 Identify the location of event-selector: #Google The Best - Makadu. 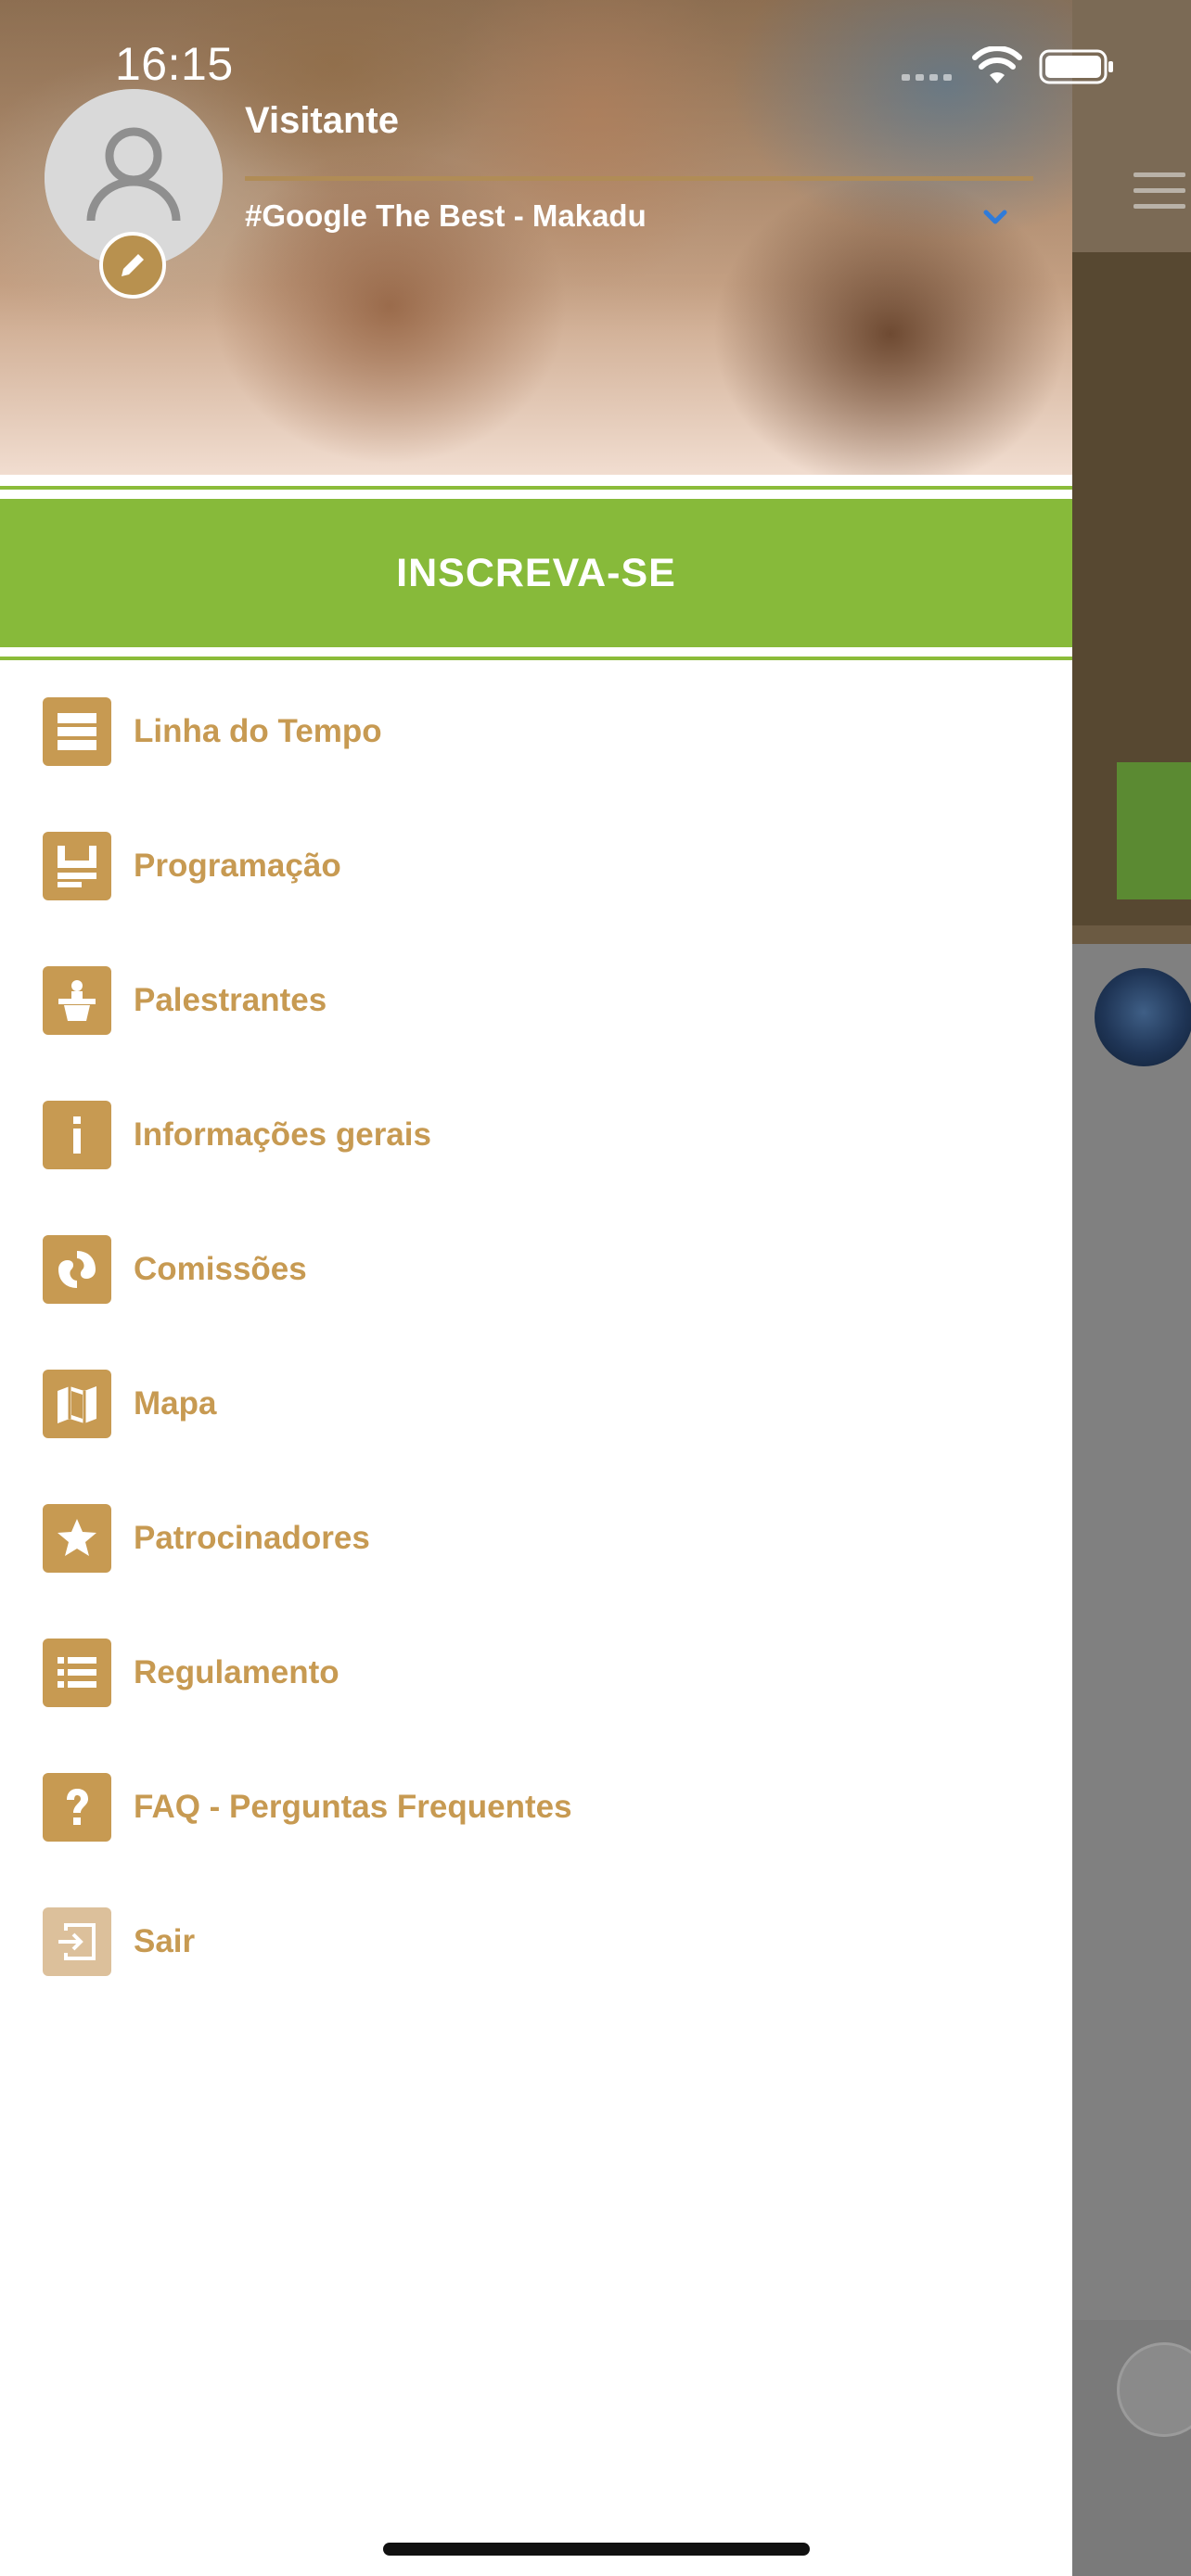
(446, 216).